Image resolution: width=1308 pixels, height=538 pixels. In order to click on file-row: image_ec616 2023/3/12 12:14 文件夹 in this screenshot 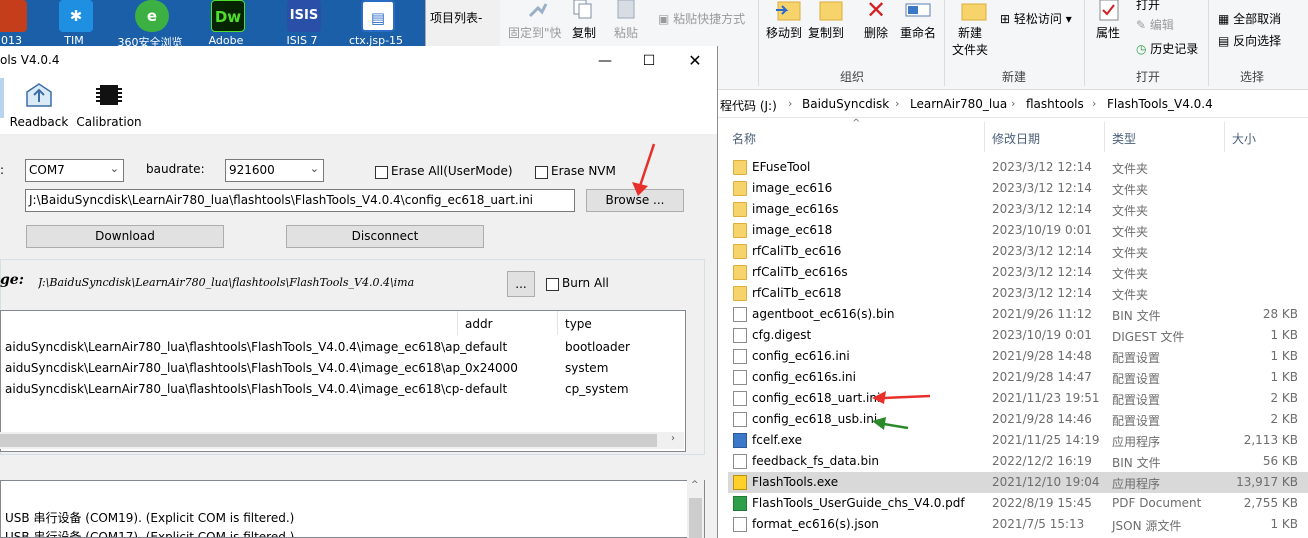, I will do `click(1018, 188)`.